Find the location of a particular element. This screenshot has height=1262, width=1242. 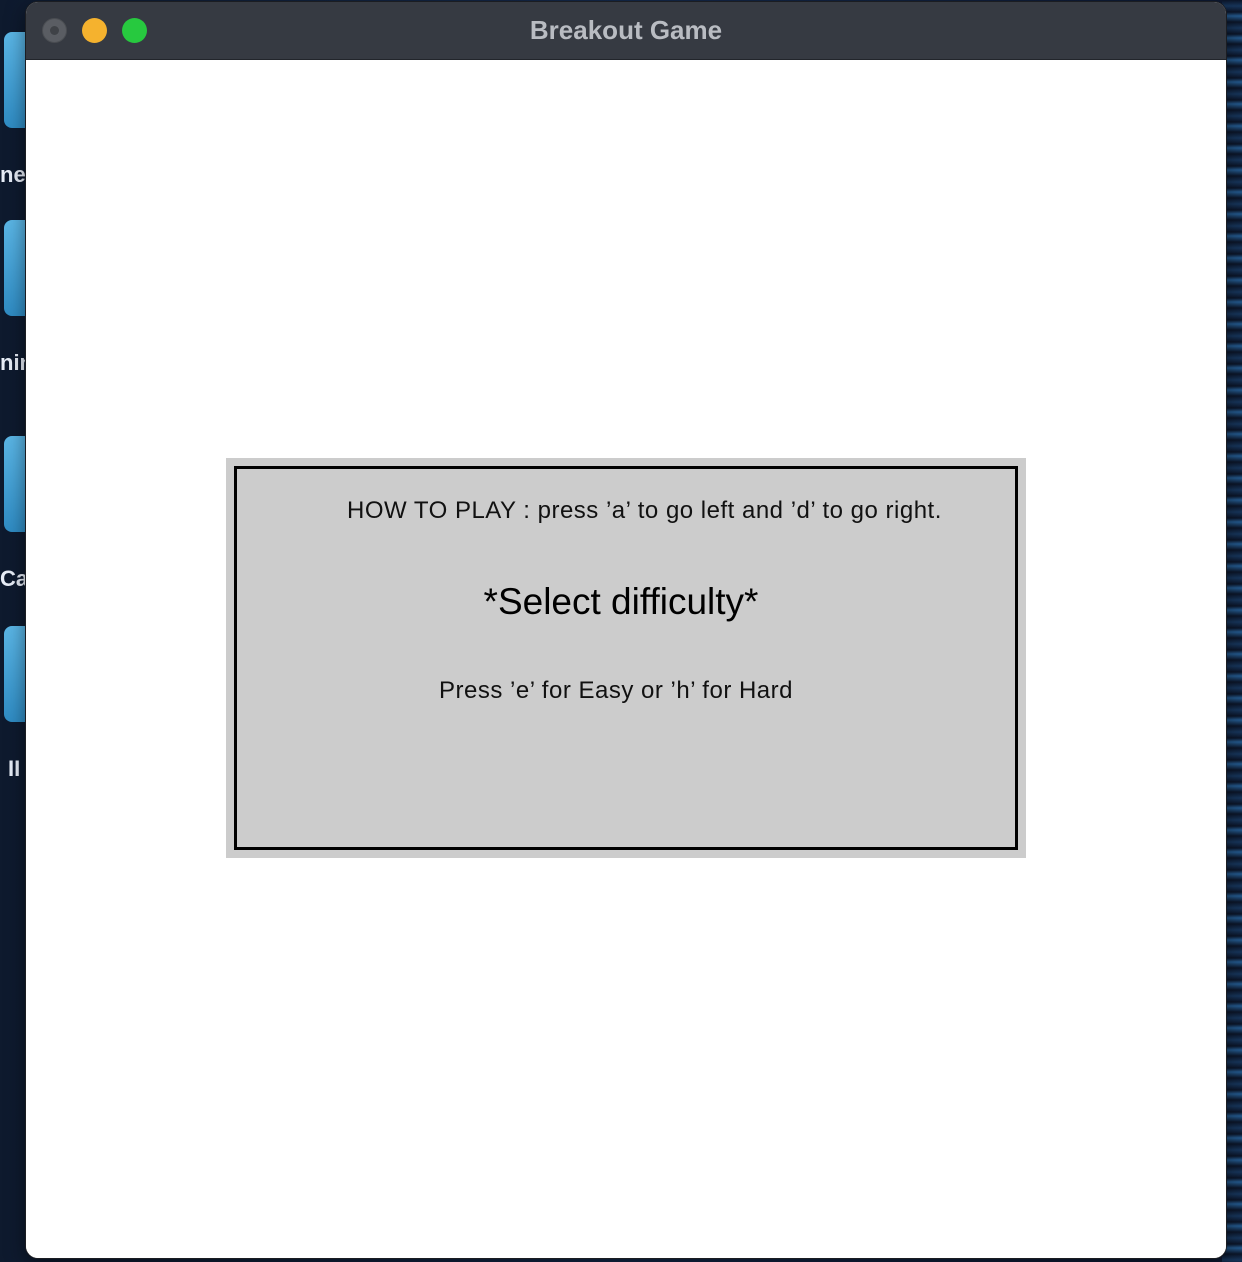

difficulty-key-hint: Press ’e’ for Easy or ’h’ for Hard is located at coordinates (616, 690).